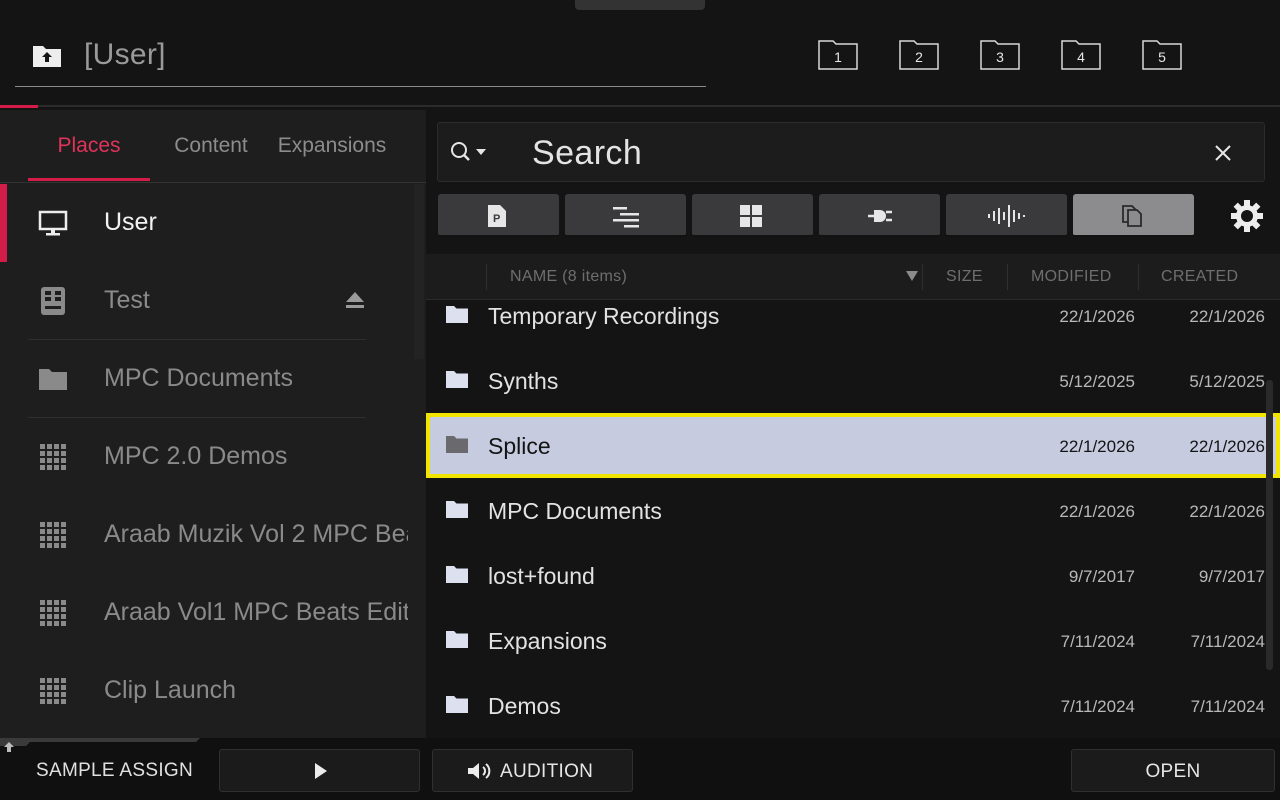 This screenshot has width=1280, height=800. I want to click on place-item-mpc-documents: MPC Documents, so click(213, 379).